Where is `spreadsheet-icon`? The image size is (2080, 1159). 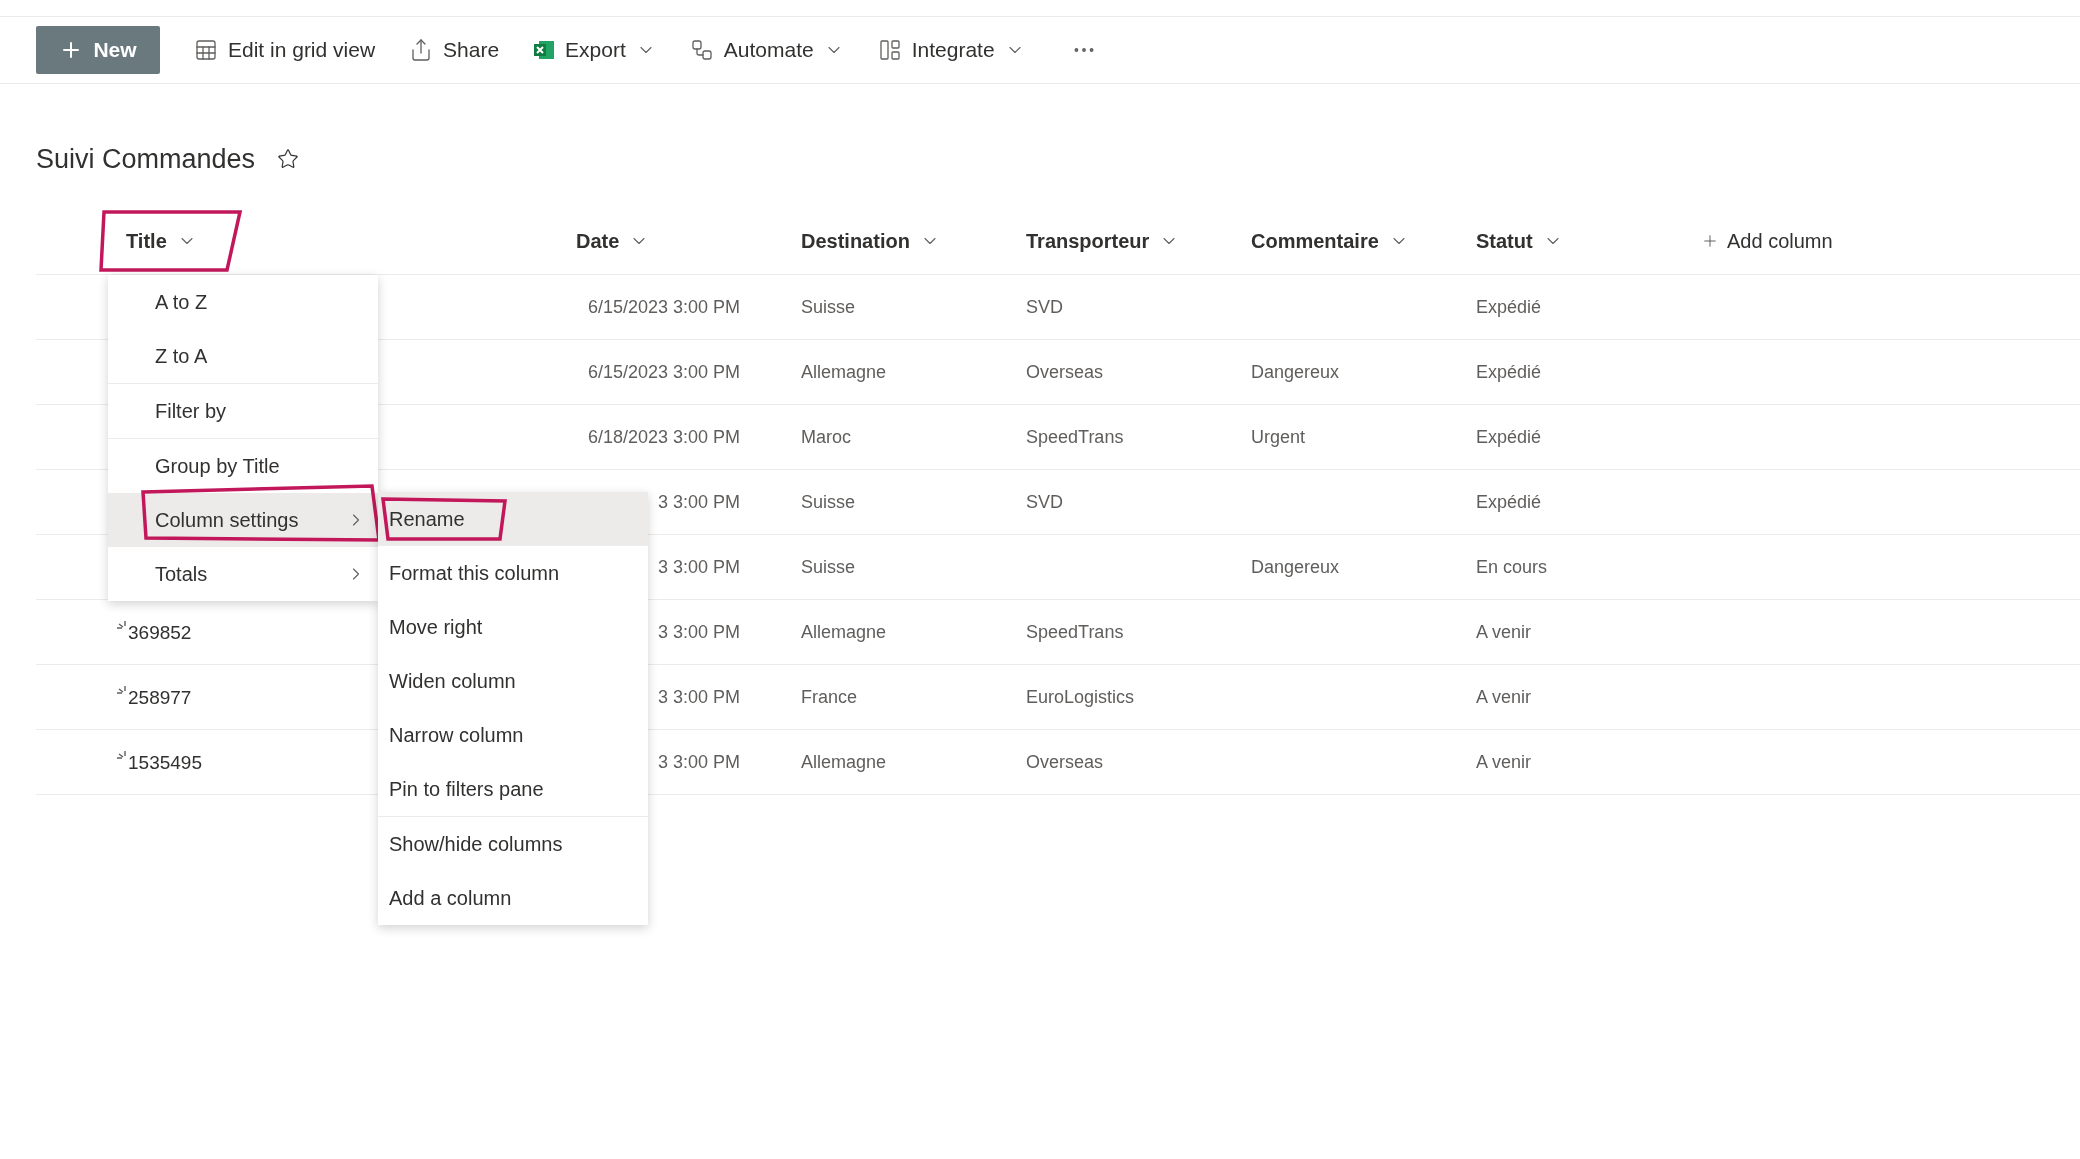
spreadsheet-icon is located at coordinates (544, 50).